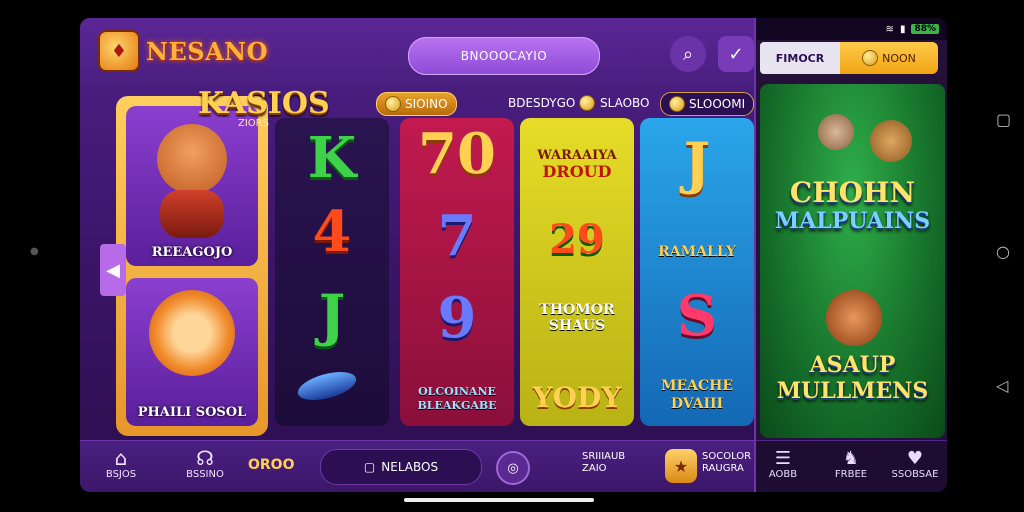  What do you see at coordinates (577, 310) in the screenshot?
I see `reel-3-label-3: THOMOR` at bounding box center [577, 310].